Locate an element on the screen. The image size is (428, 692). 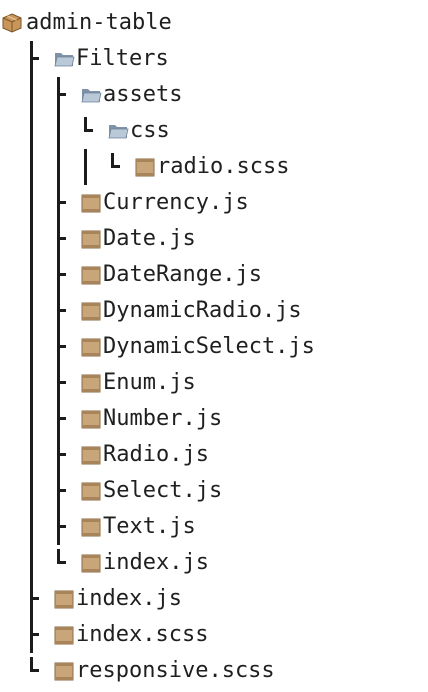
file-name: DynamicRadio.js is located at coordinates (202, 310).